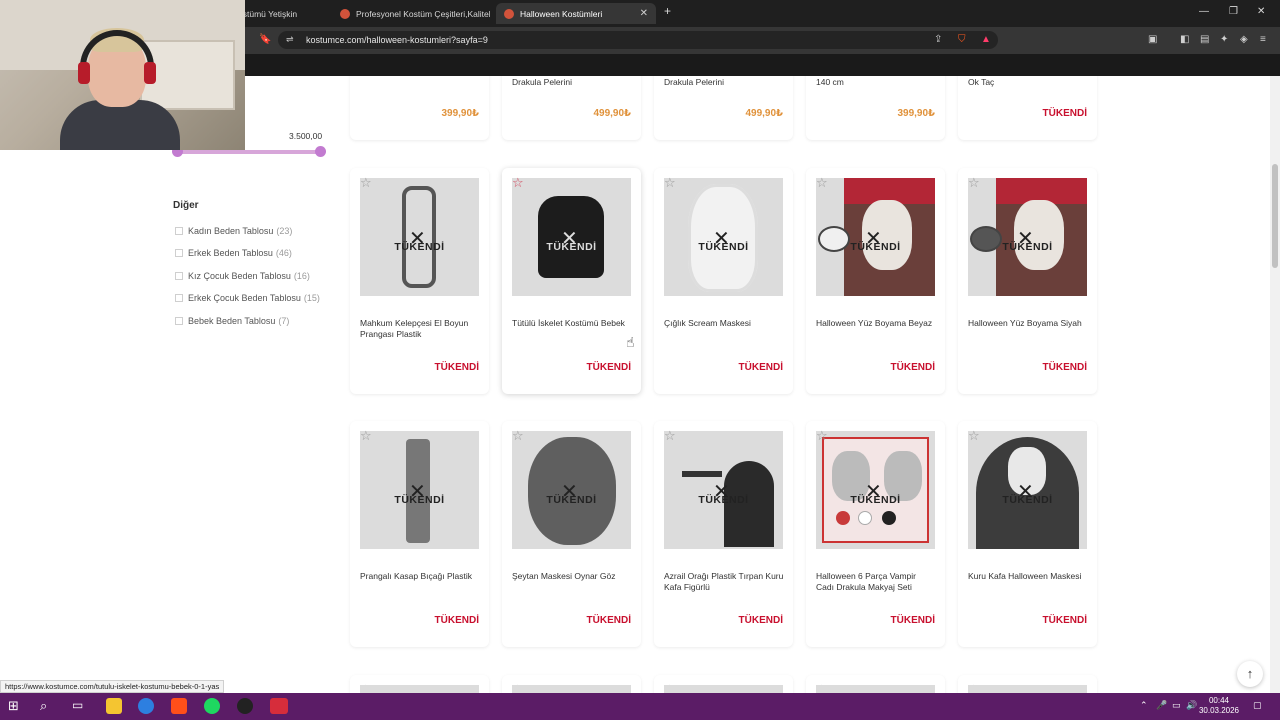 This screenshot has width=1280, height=720. I want to click on restore-button: ❐, so click(1233, 11).